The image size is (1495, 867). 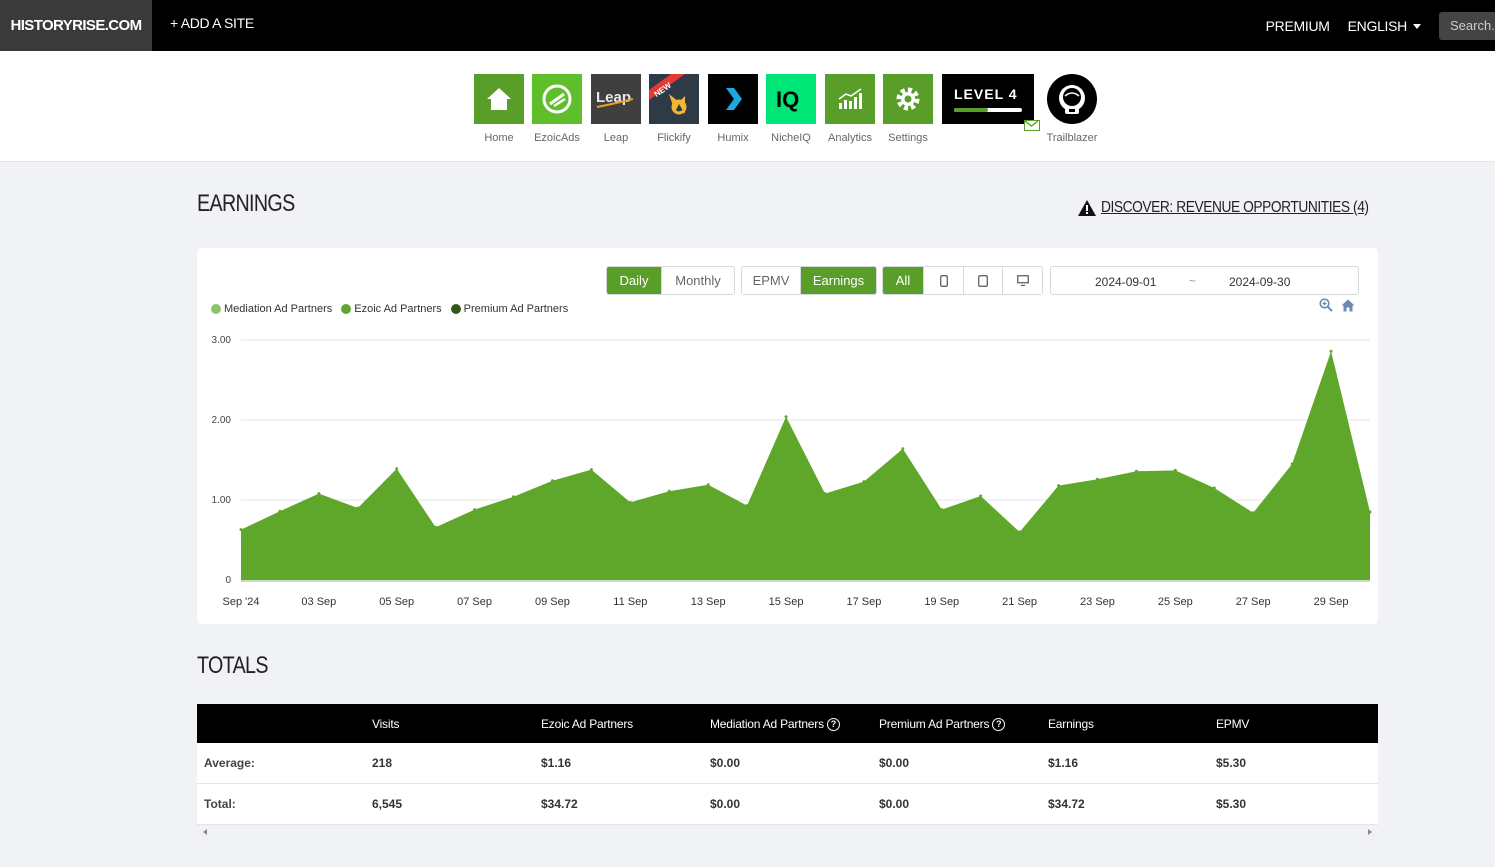 I want to click on x-tick-label: 29 Sep, so click(x=1331, y=602).